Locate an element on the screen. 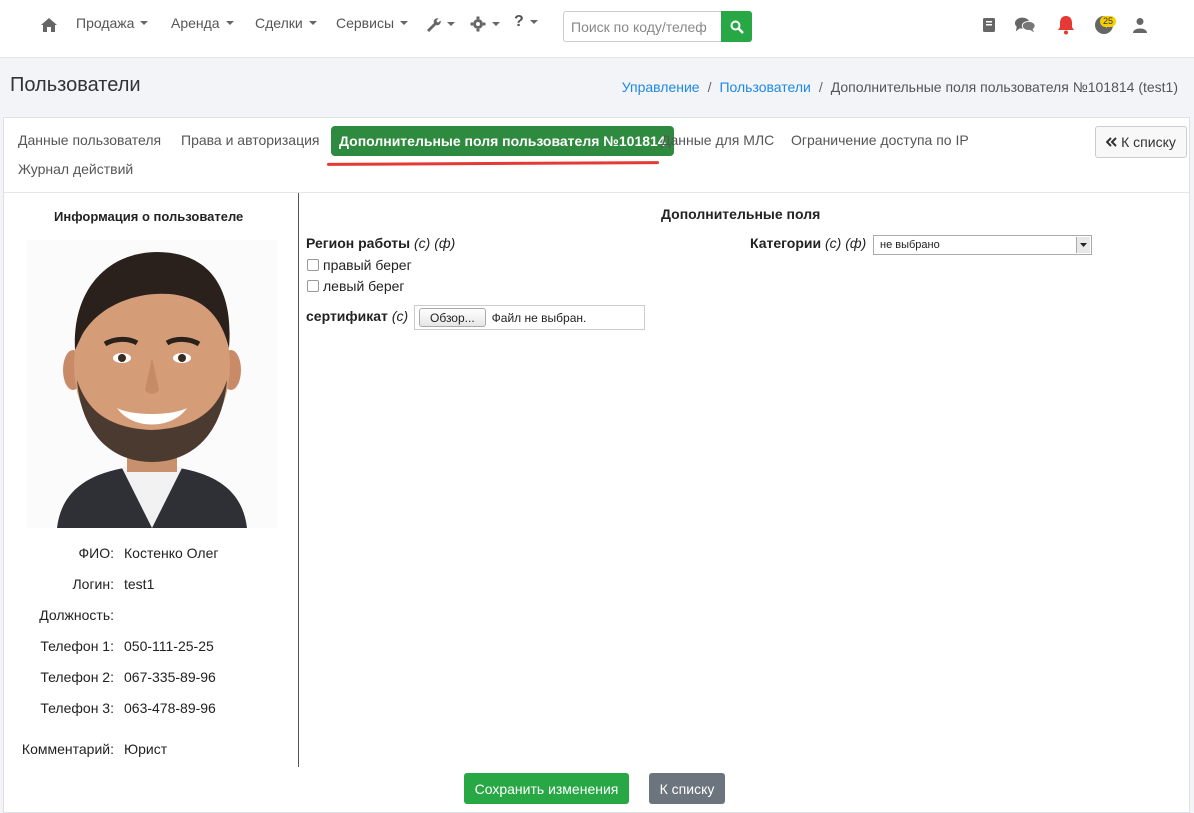 The height and width of the screenshot is (813, 1194). tab-user-data: Данные пользователя is located at coordinates (89, 140).